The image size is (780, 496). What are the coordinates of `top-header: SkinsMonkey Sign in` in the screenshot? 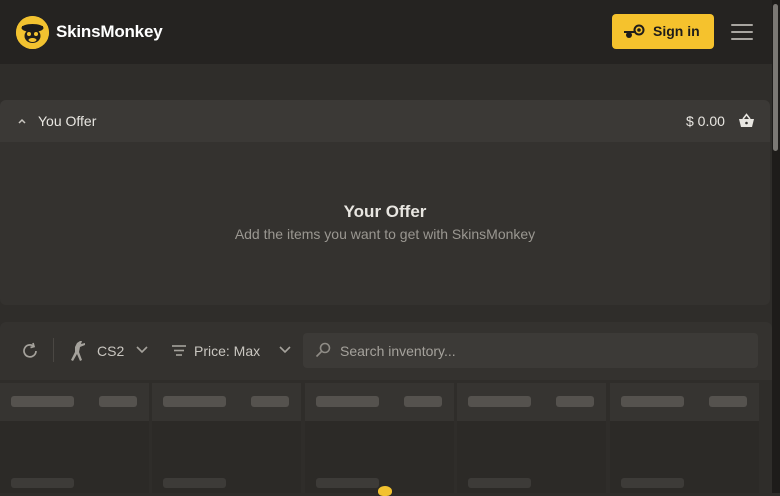 It's located at (386, 32).